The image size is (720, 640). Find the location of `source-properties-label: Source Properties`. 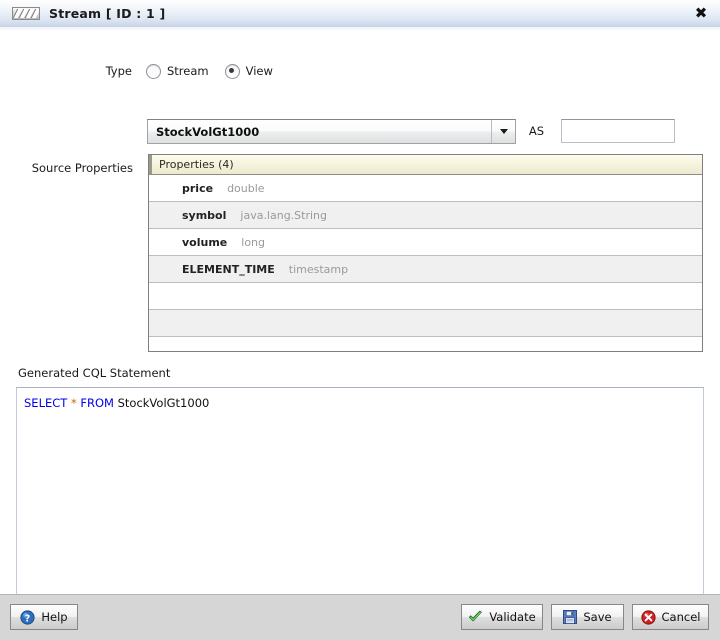

source-properties-label: Source Properties is located at coordinates (82, 168).